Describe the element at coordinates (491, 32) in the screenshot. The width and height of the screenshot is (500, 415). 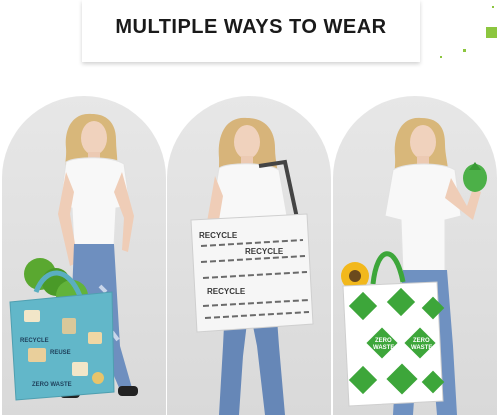
I see `green-square-decoration` at that location.